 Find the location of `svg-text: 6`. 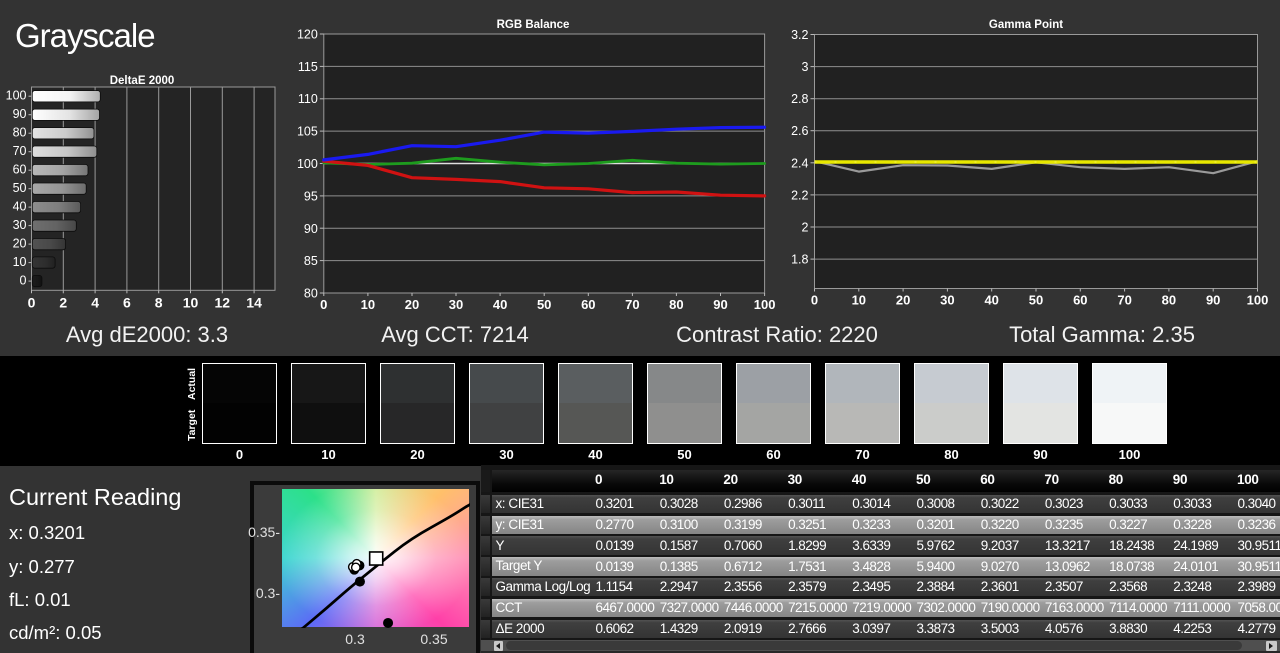

svg-text: 6 is located at coordinates (127, 302).